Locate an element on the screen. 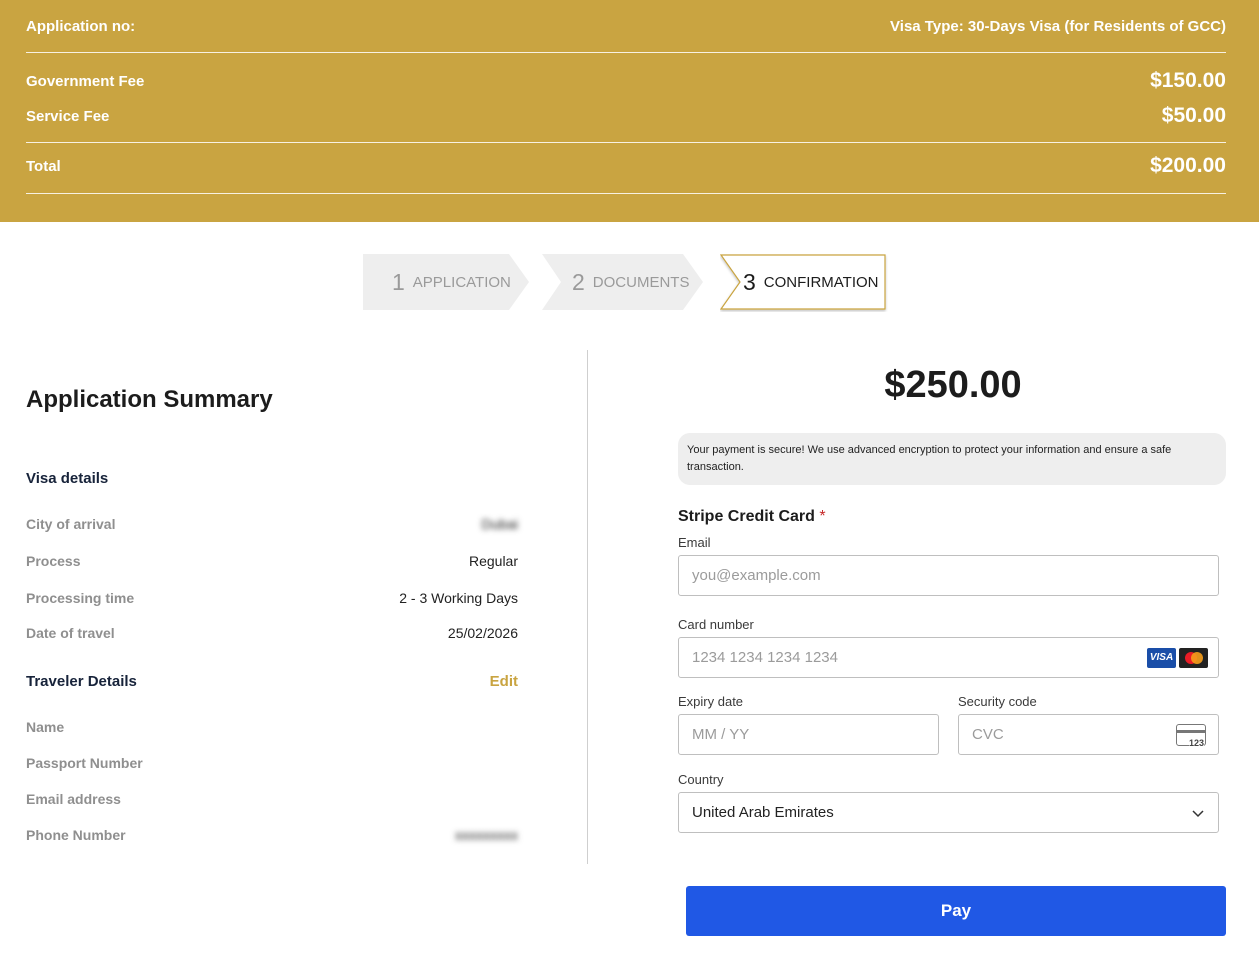 The height and width of the screenshot is (961, 1259). step-number: 2 is located at coordinates (578, 281).